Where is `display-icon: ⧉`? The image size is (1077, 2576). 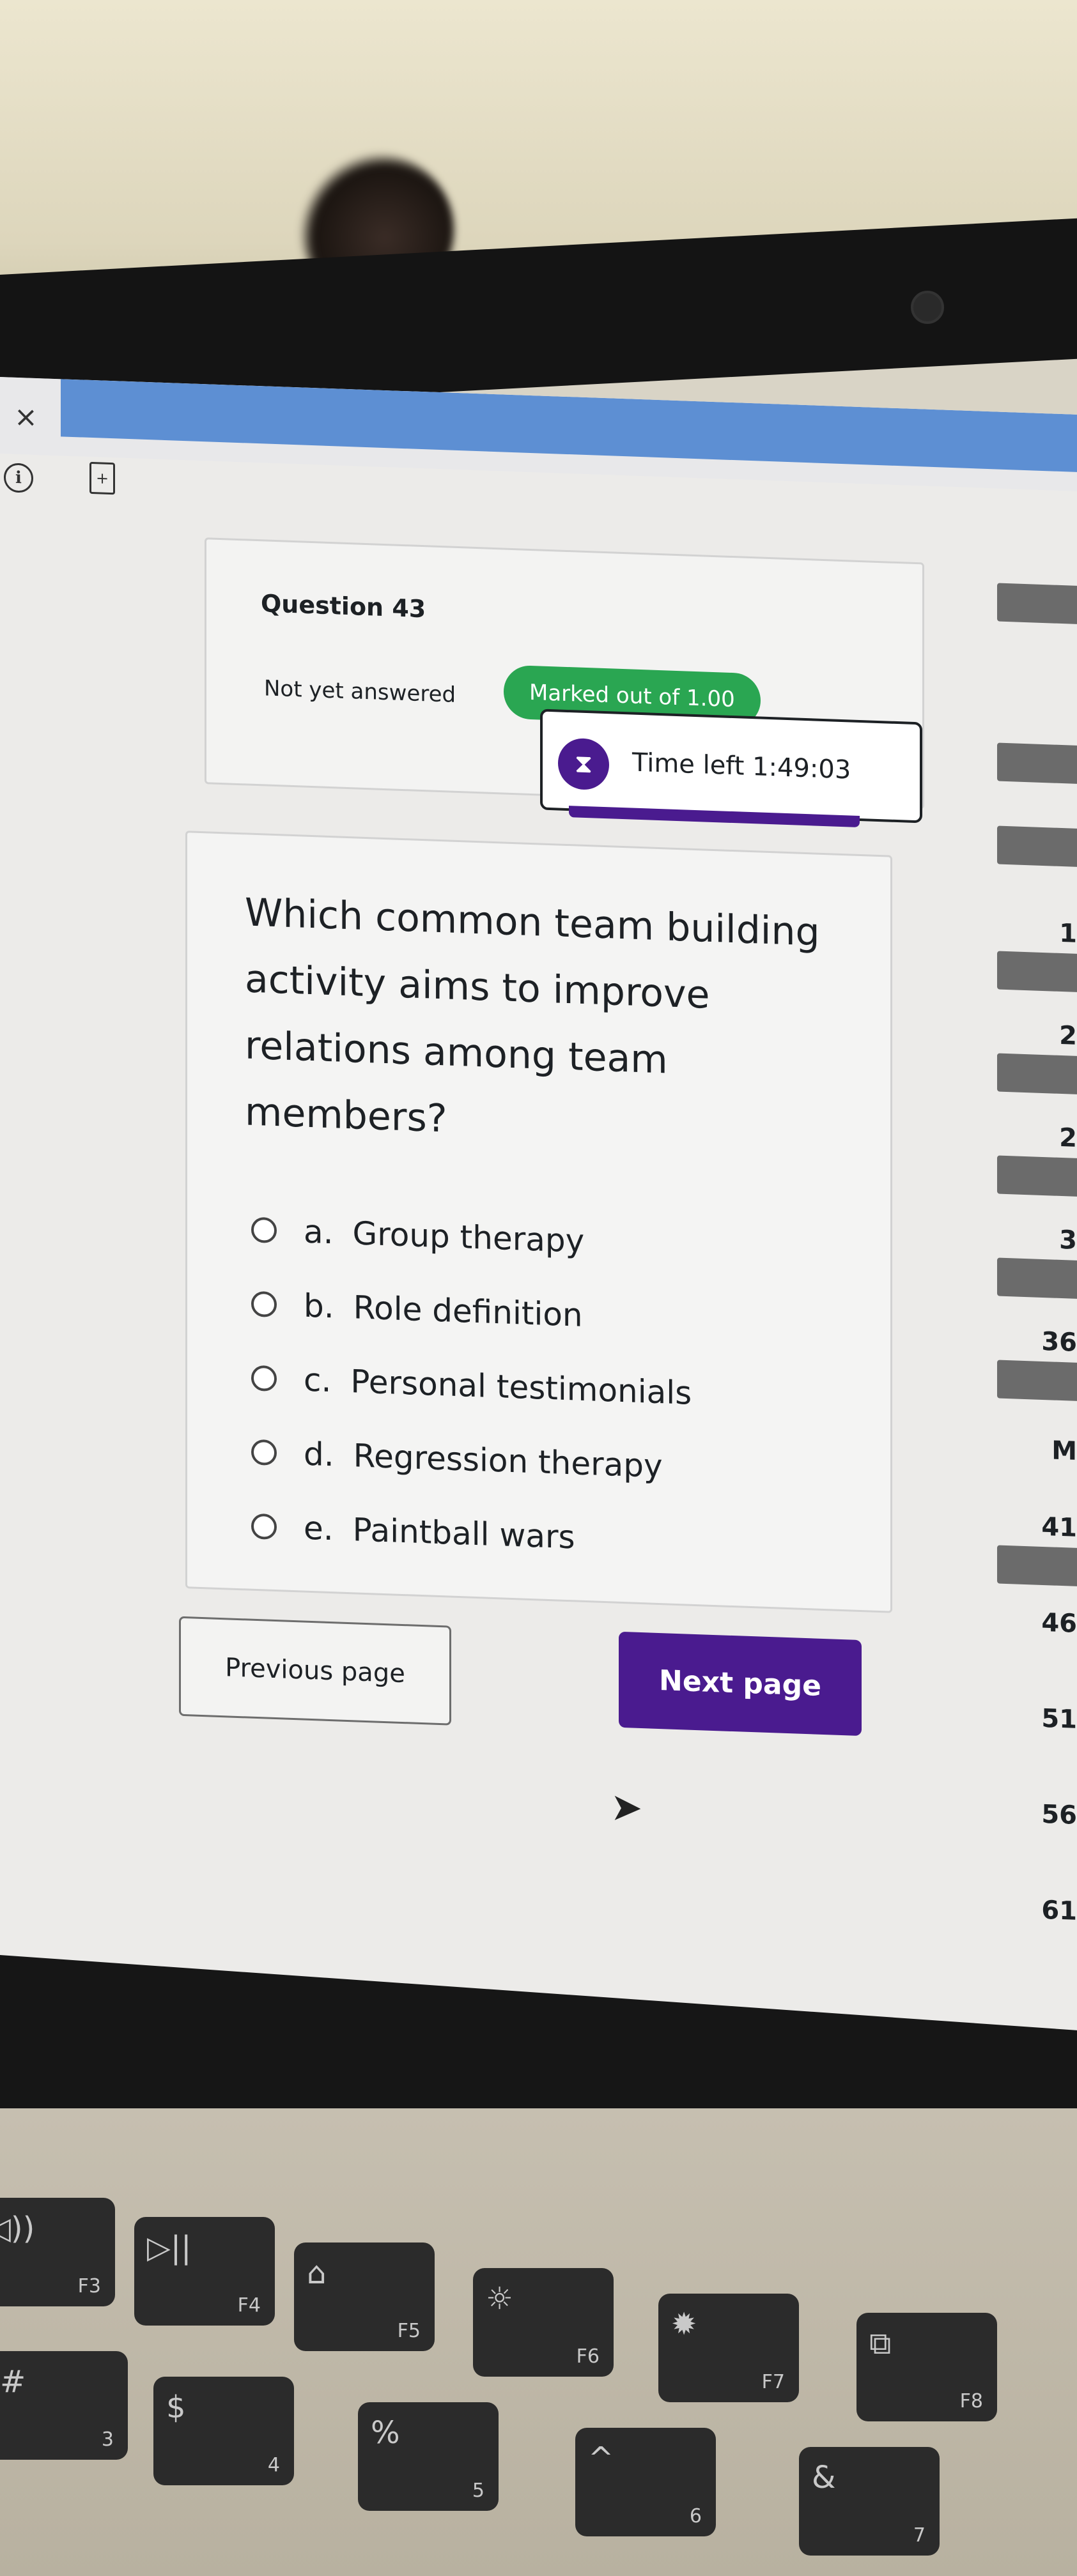
display-icon: ⧉ is located at coordinates (881, 2343).